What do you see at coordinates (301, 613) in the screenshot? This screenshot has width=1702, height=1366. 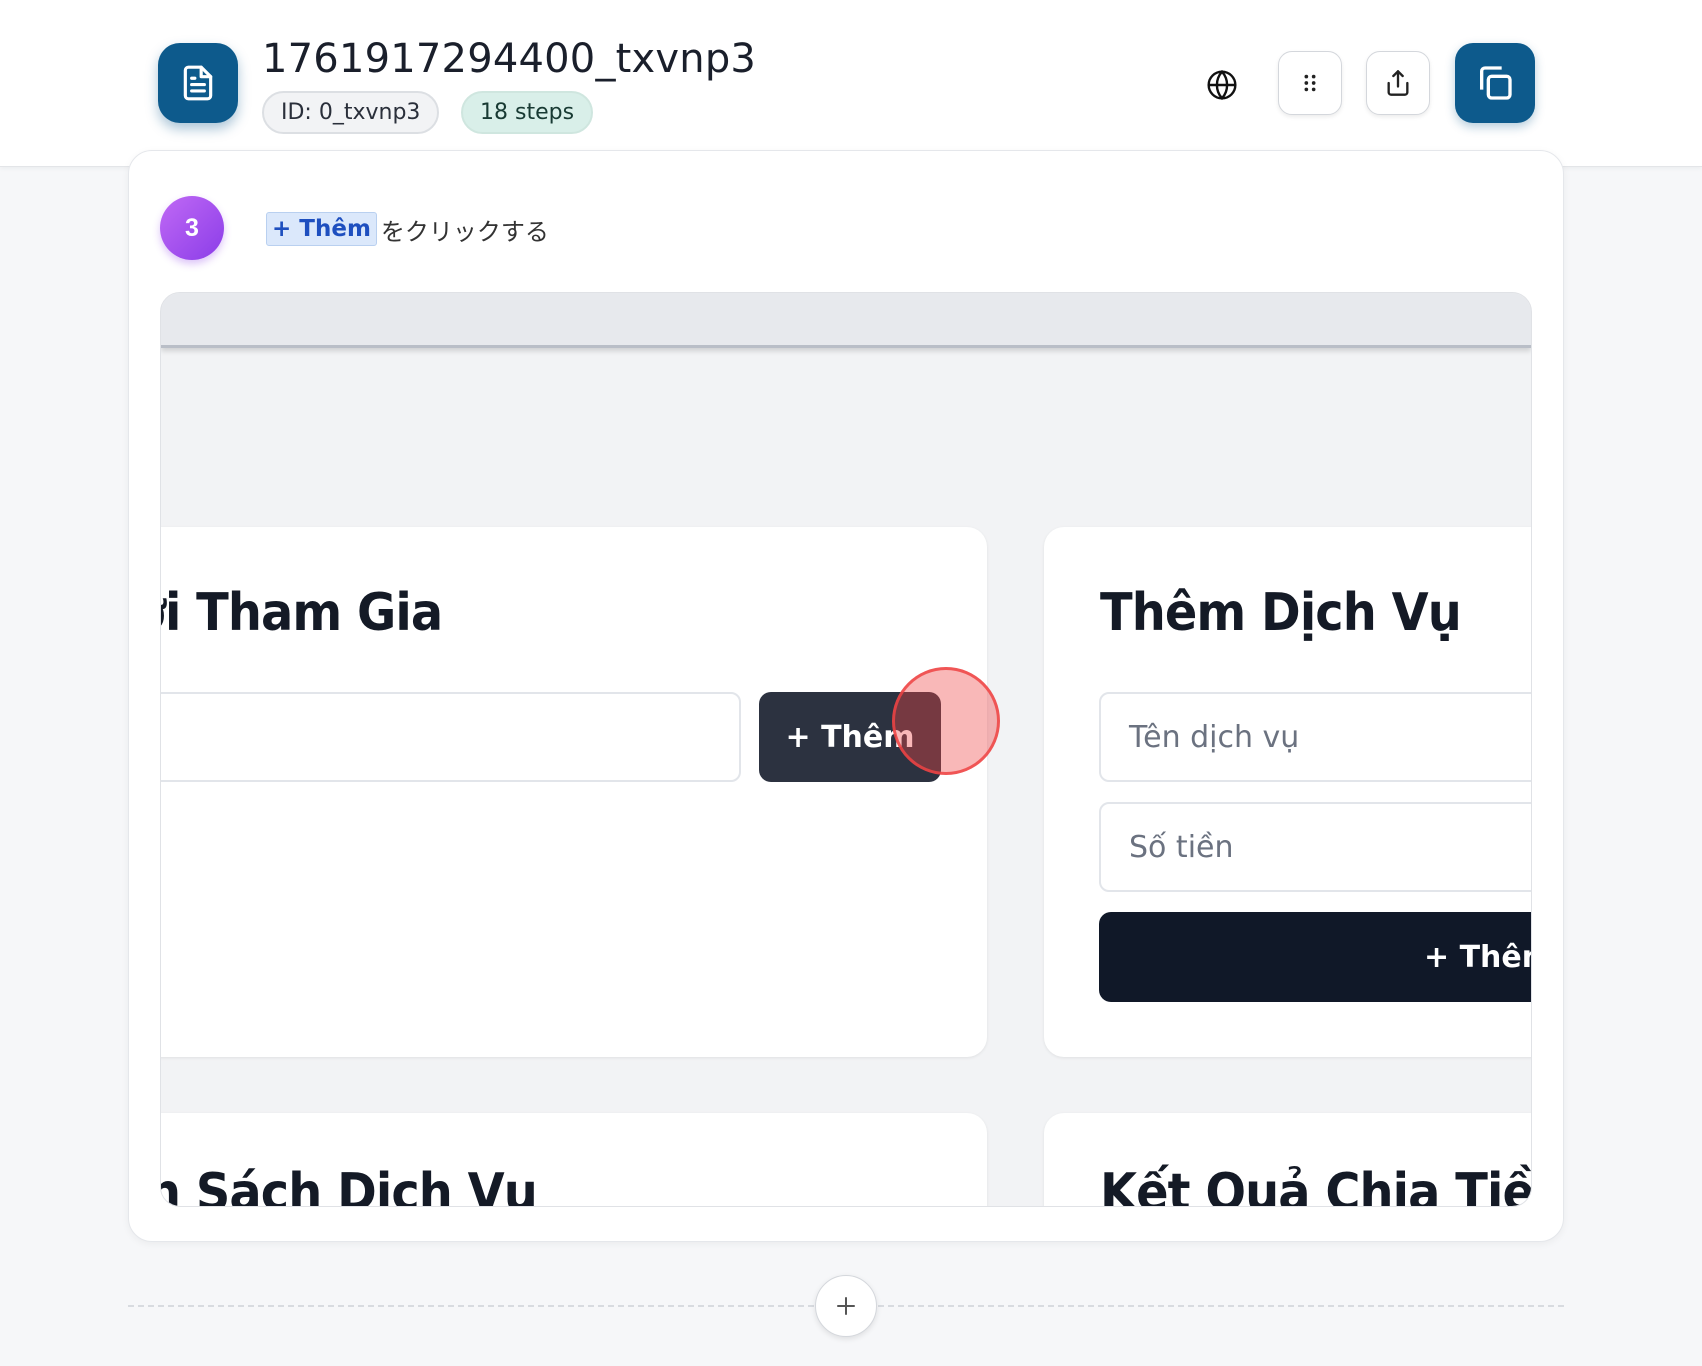 I see `participants-title: ời Tham Gia` at bounding box center [301, 613].